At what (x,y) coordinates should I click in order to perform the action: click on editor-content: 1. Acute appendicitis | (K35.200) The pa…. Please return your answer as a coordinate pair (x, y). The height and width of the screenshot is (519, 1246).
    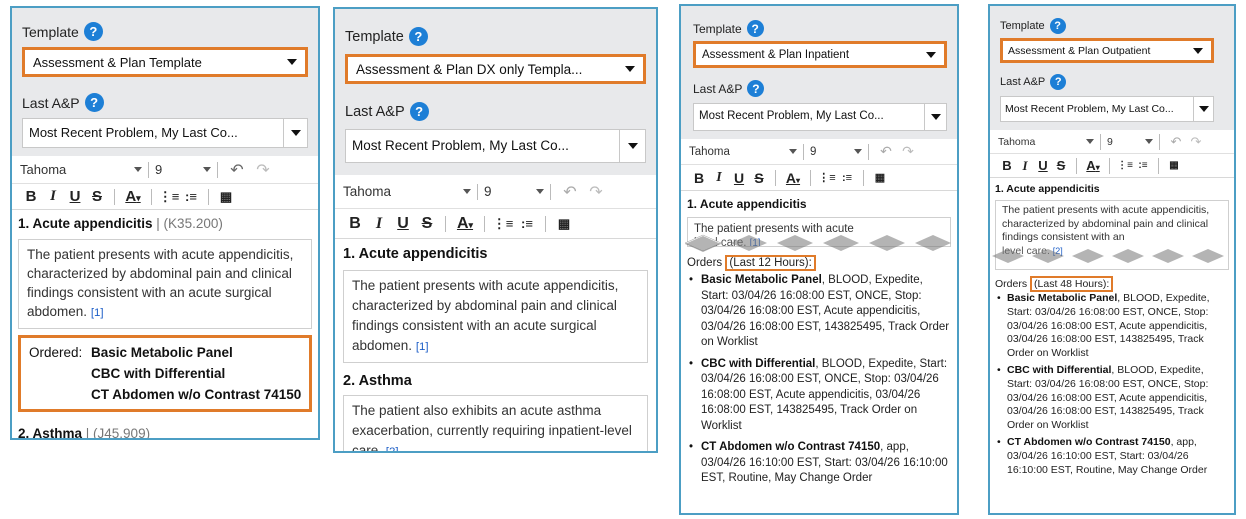
    Looking at the image, I should click on (165, 325).